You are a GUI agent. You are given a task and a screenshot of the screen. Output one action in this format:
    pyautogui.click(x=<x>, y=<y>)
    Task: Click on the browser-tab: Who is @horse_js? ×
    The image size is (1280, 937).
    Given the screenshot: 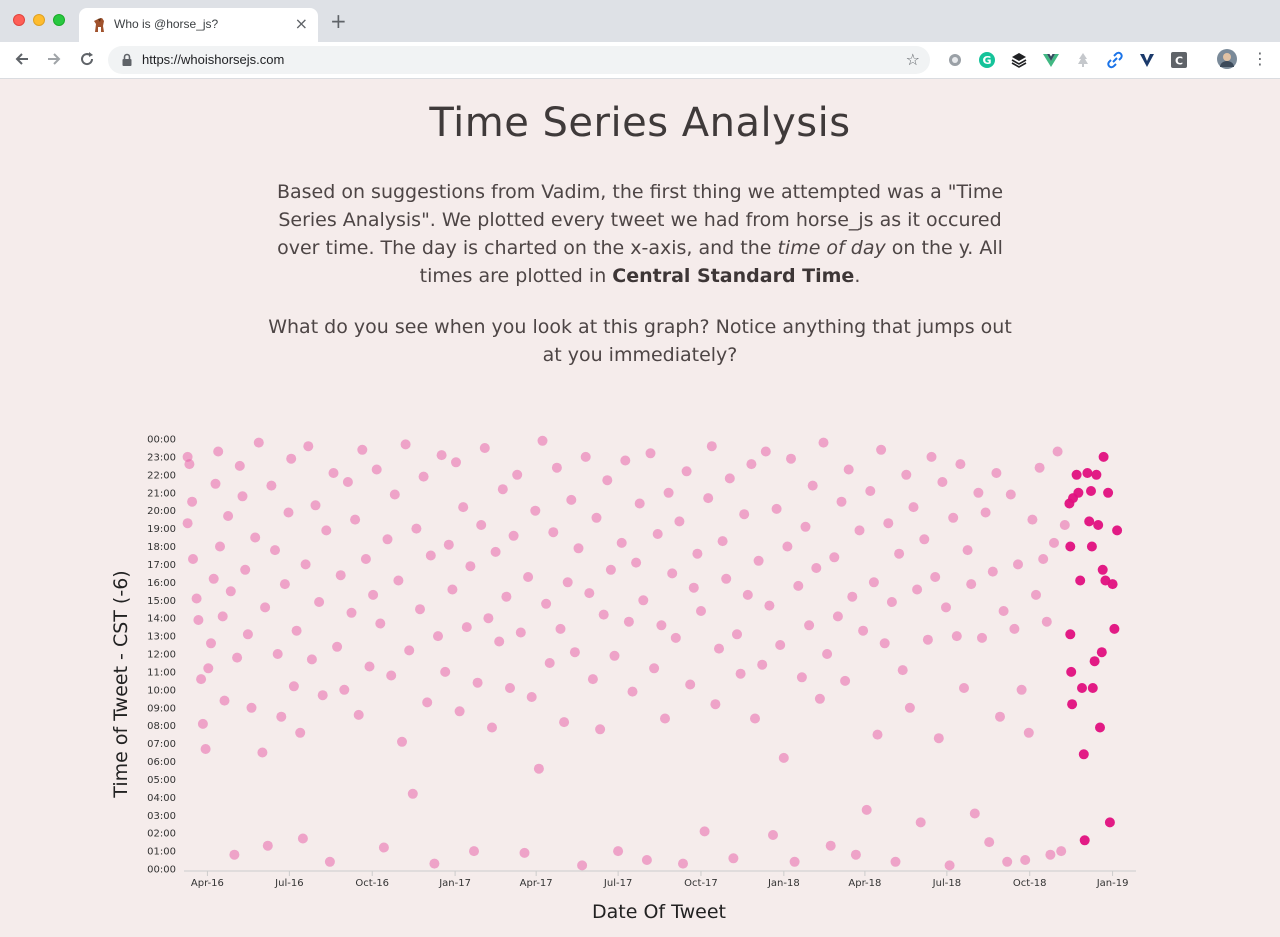 What is the action you would take?
    pyautogui.click(x=198, y=25)
    